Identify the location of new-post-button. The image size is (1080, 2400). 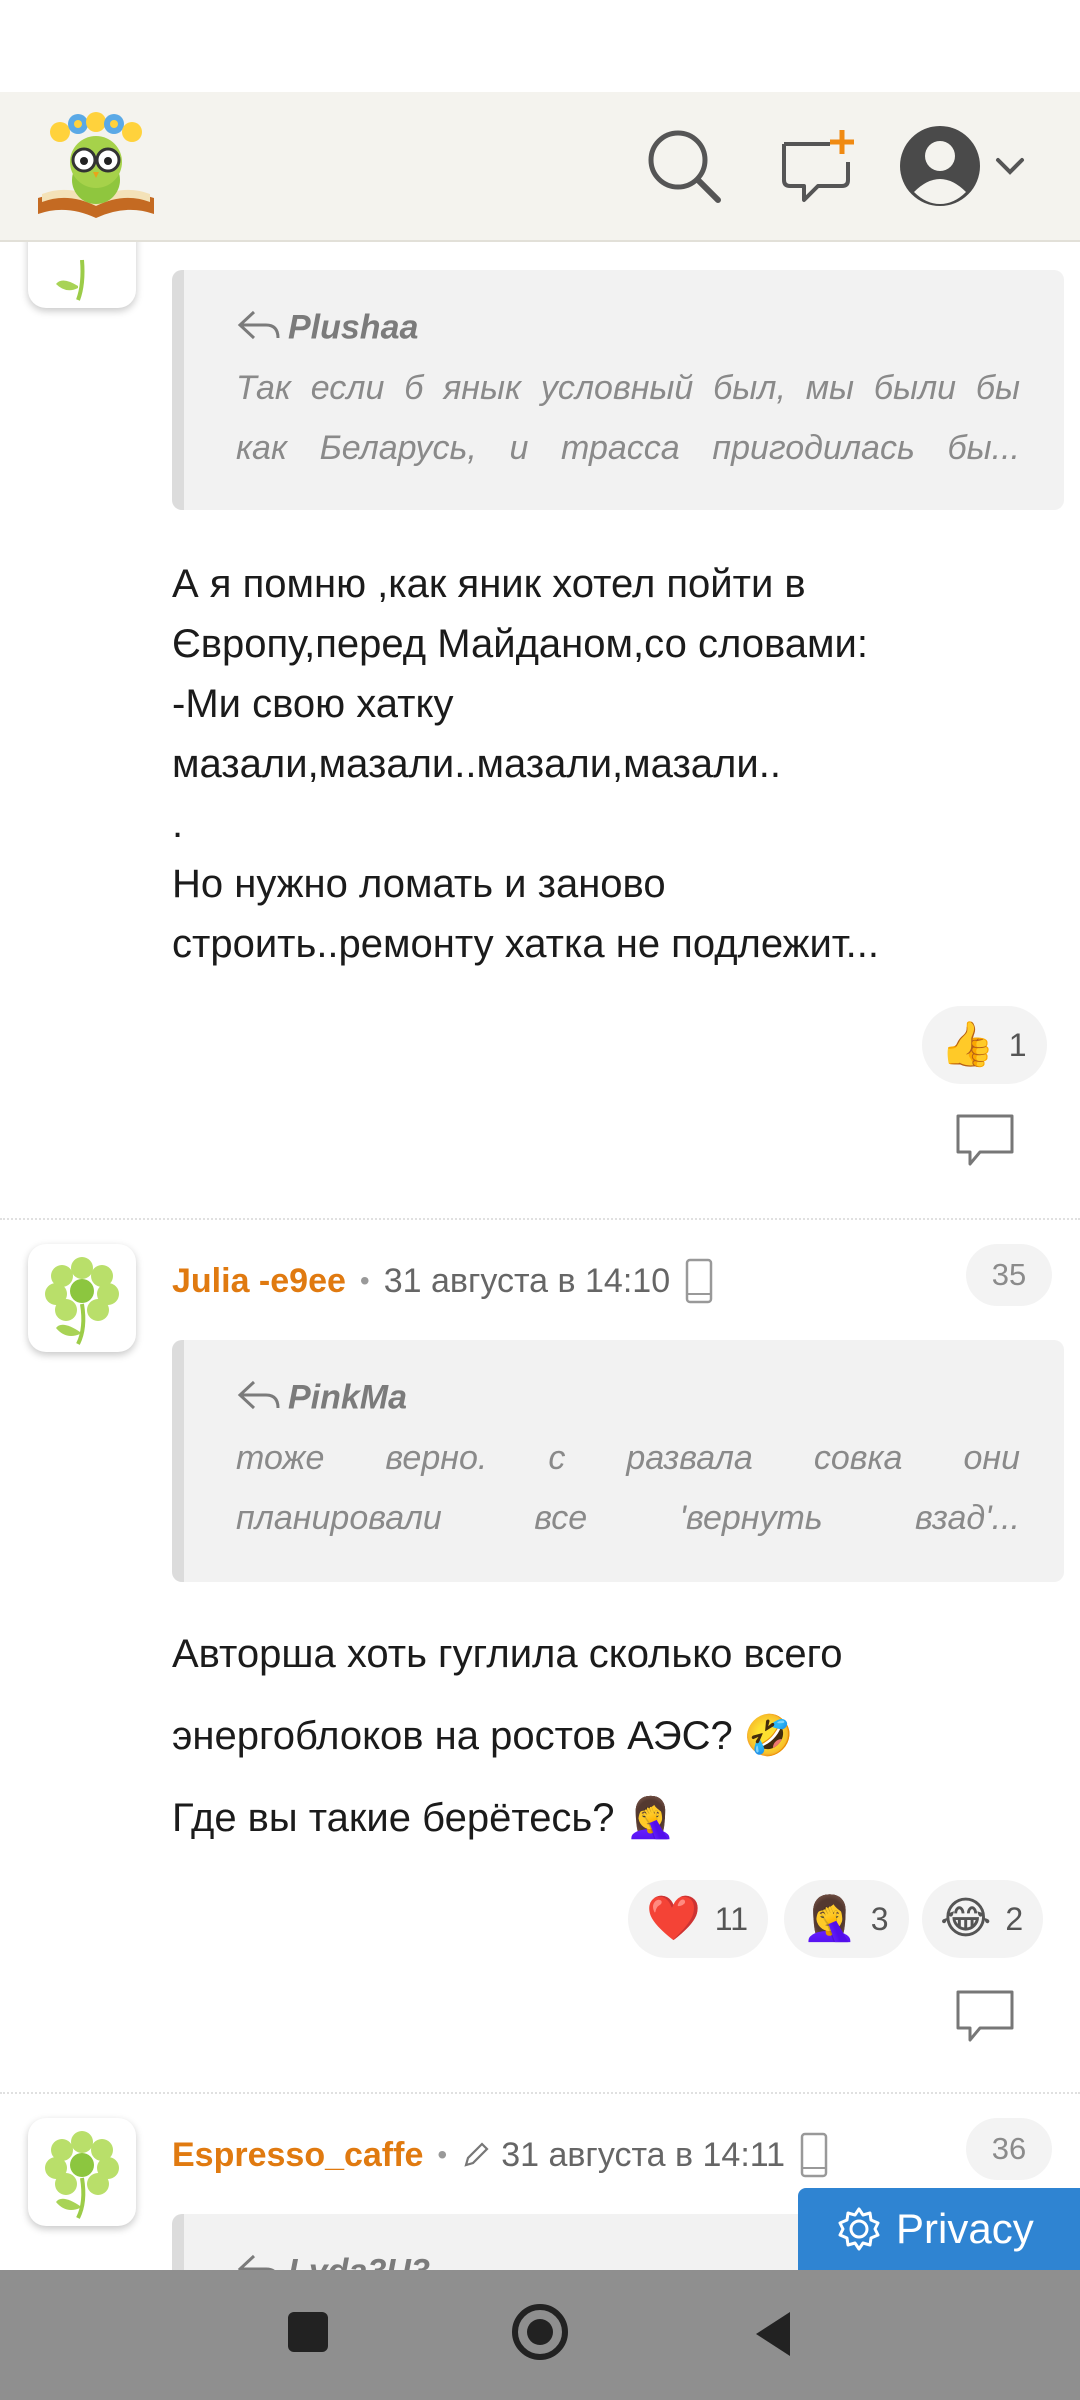
(816, 166).